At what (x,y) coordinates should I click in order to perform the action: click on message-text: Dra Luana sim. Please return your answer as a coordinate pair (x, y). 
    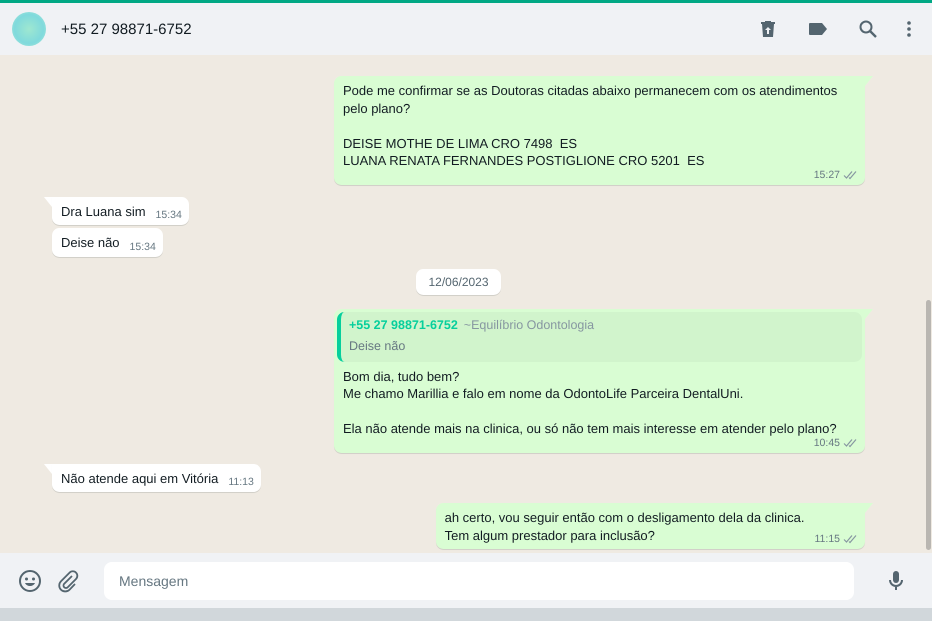
    Looking at the image, I should click on (103, 211).